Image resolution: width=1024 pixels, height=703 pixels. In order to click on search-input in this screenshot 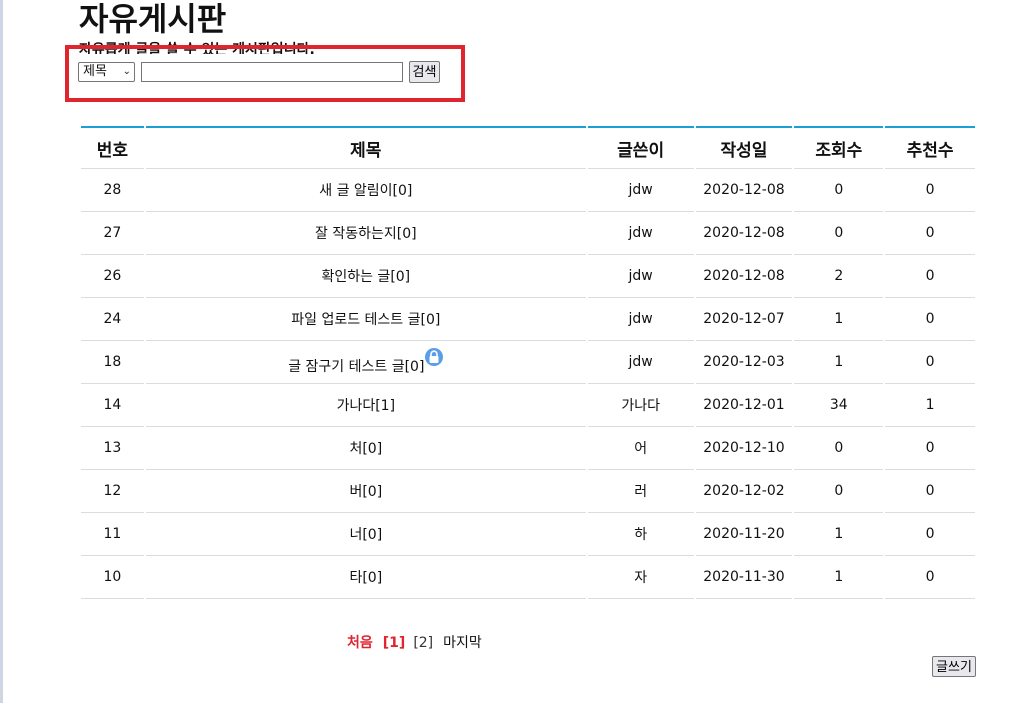, I will do `click(272, 72)`.